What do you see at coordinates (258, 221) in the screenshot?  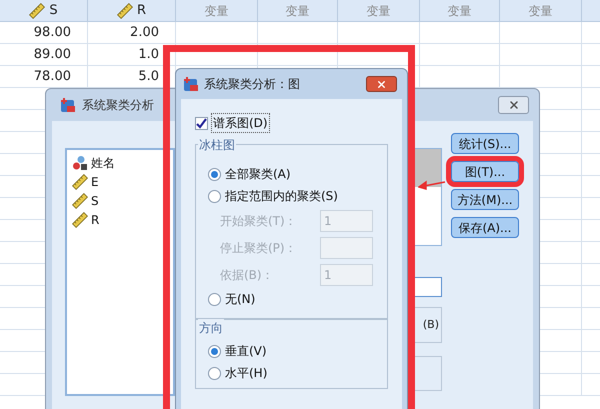 I see `field-label: 开始聚类(T)：` at bounding box center [258, 221].